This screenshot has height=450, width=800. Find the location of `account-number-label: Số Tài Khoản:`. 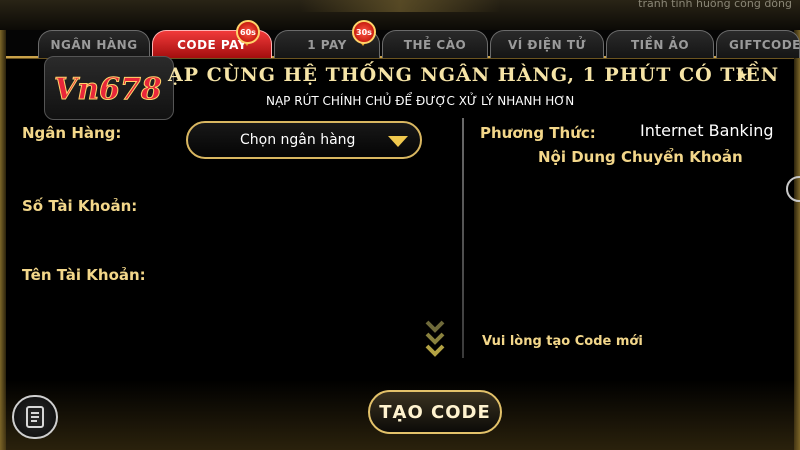

account-number-label: Số Tài Khoản: is located at coordinates (80, 206).